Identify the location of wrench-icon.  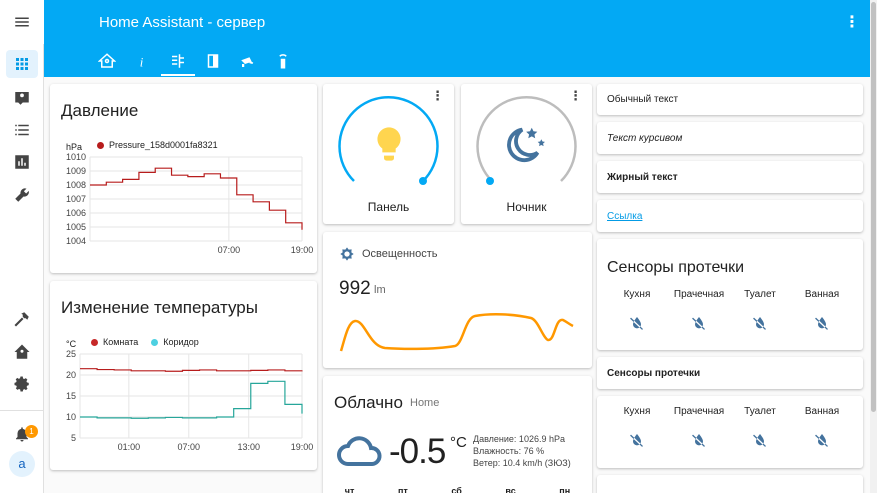
(22, 195).